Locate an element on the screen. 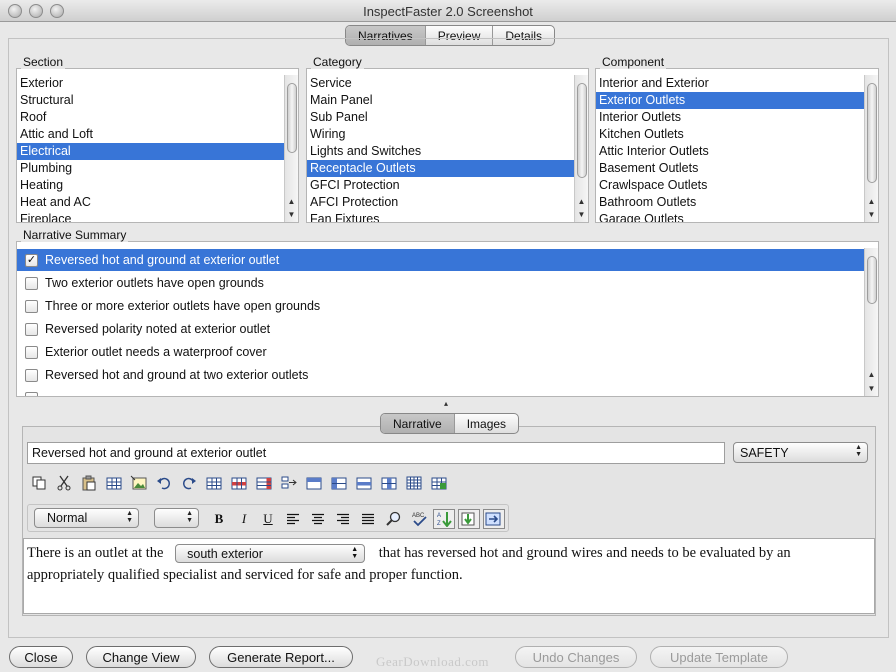 The image size is (896, 672). narrative-row-partial is located at coordinates (440, 391).